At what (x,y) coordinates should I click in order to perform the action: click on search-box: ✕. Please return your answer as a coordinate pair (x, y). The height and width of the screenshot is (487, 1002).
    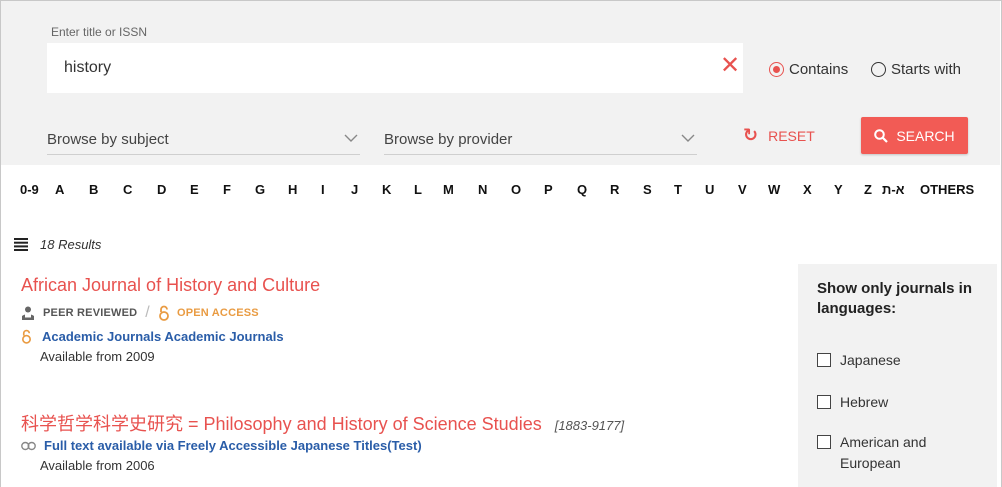
    Looking at the image, I should click on (395, 68).